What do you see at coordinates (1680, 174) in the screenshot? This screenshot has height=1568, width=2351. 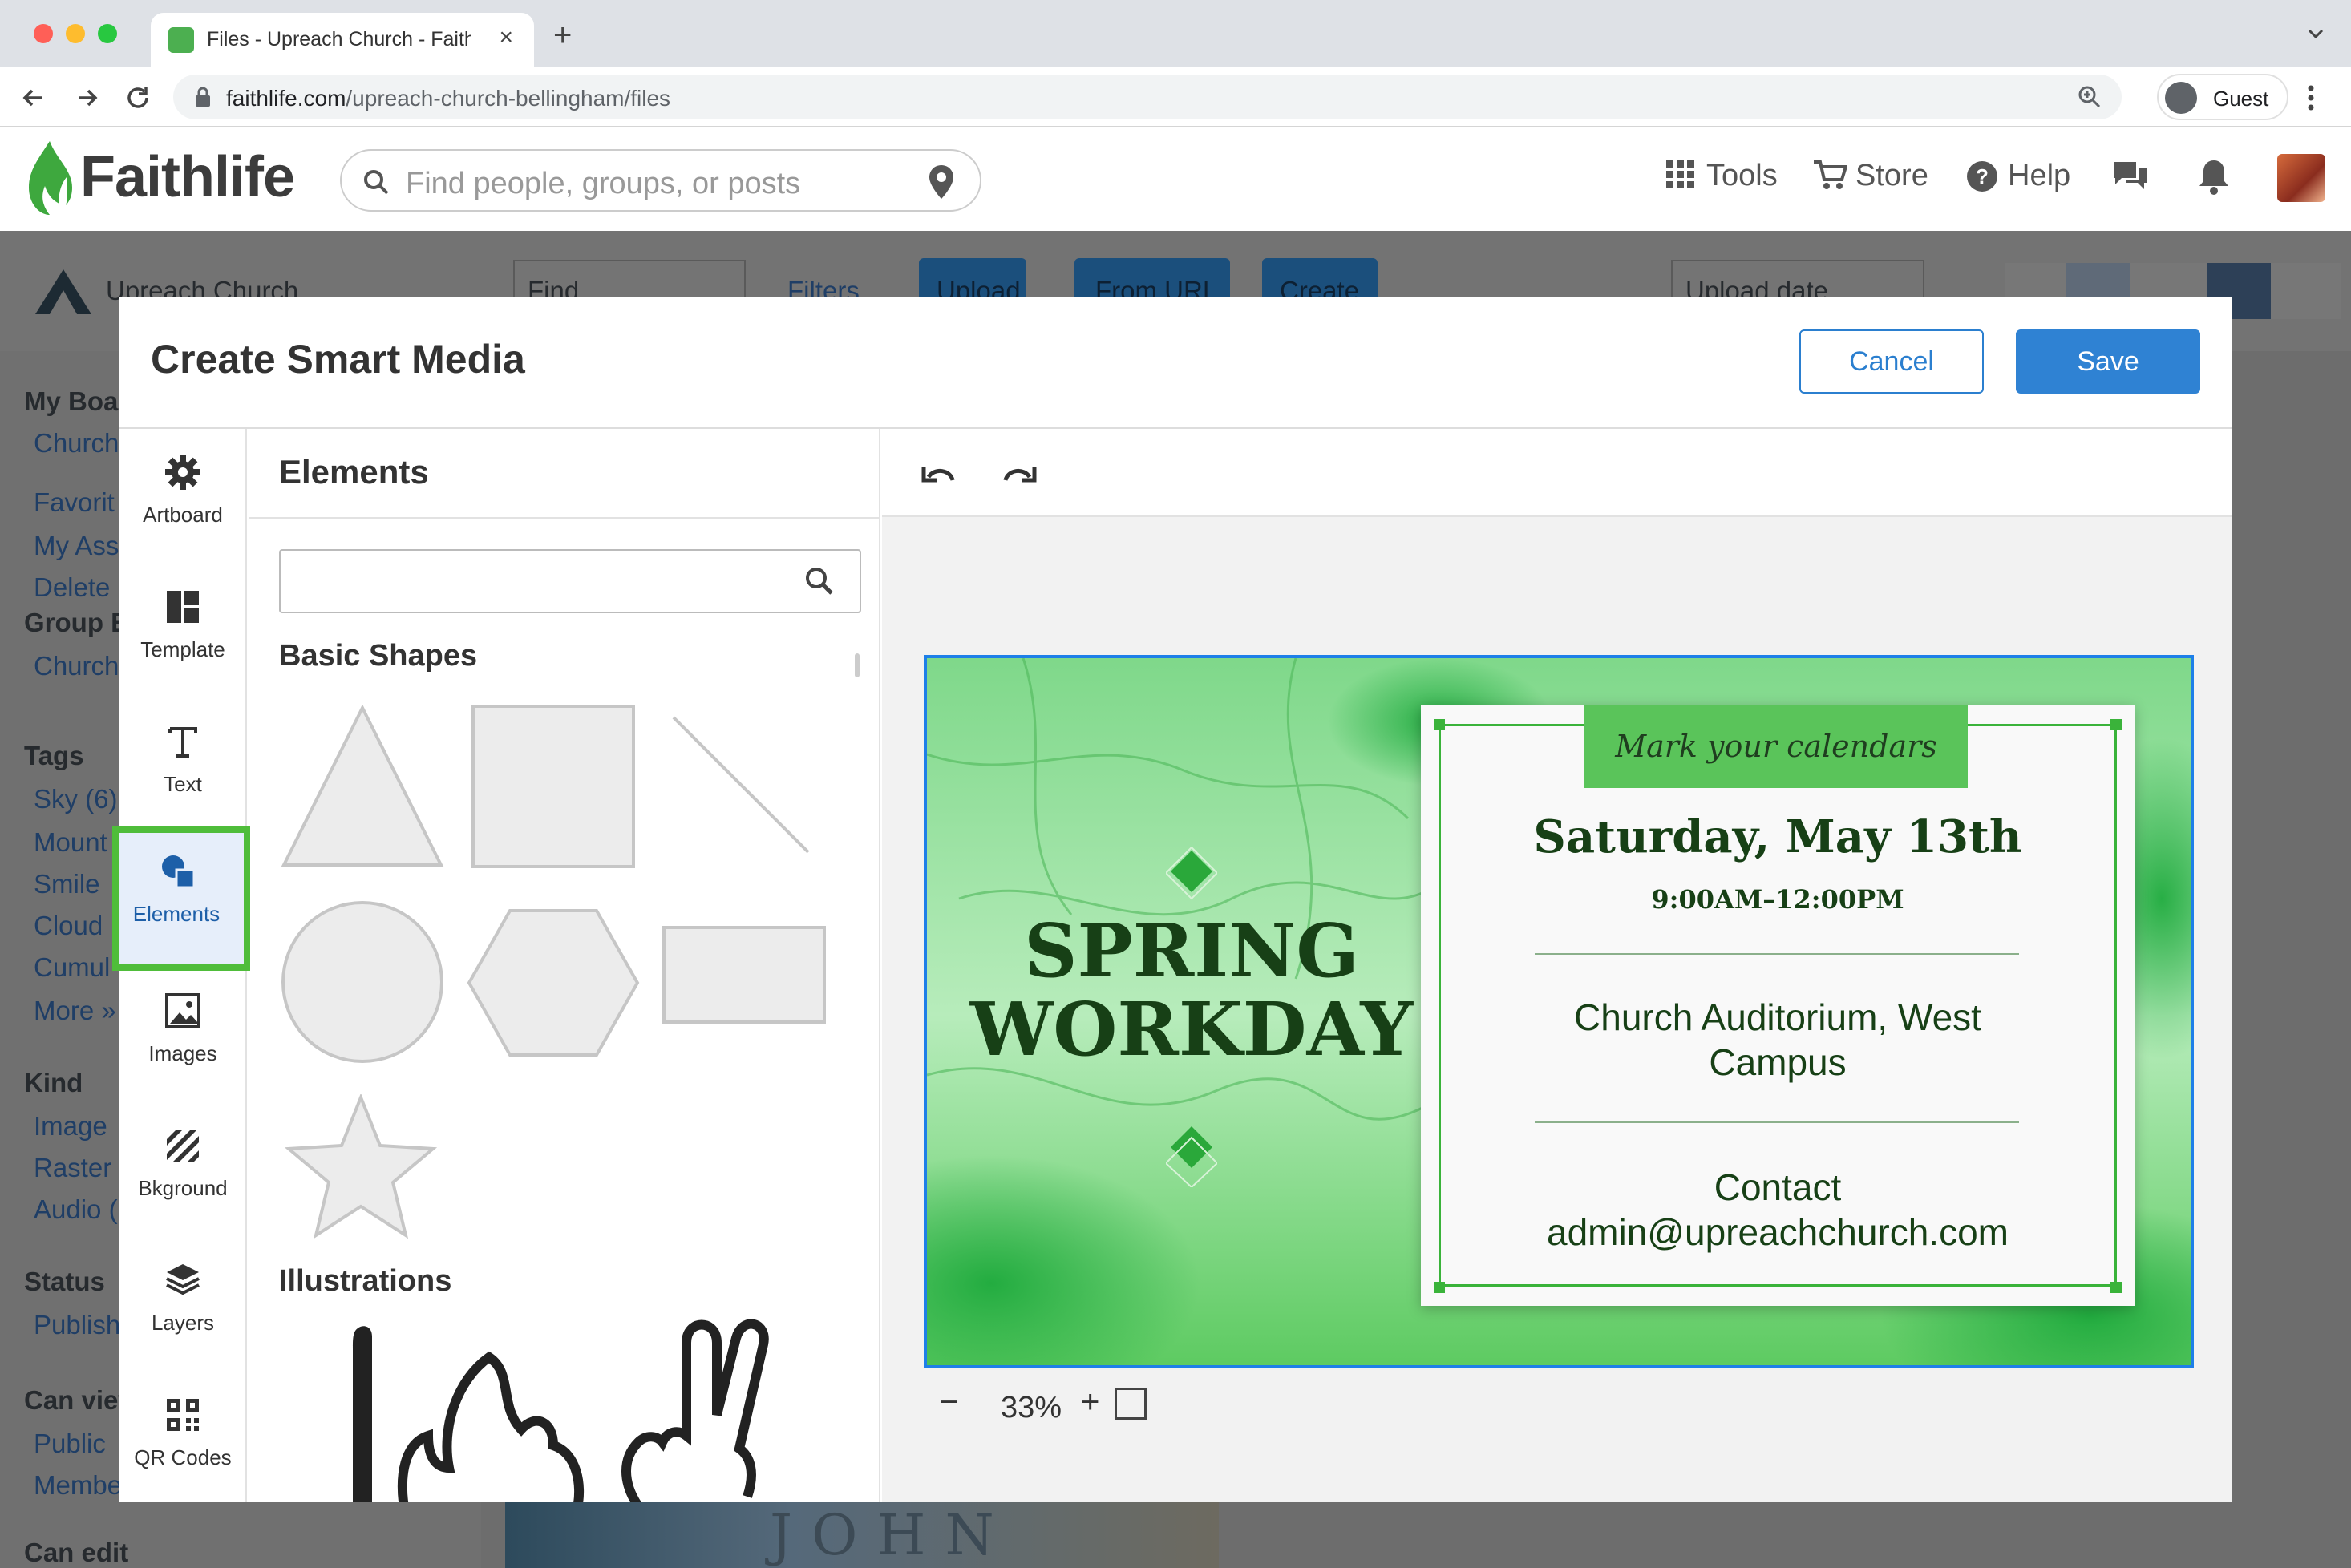 I see `tools-grid-icon` at bounding box center [1680, 174].